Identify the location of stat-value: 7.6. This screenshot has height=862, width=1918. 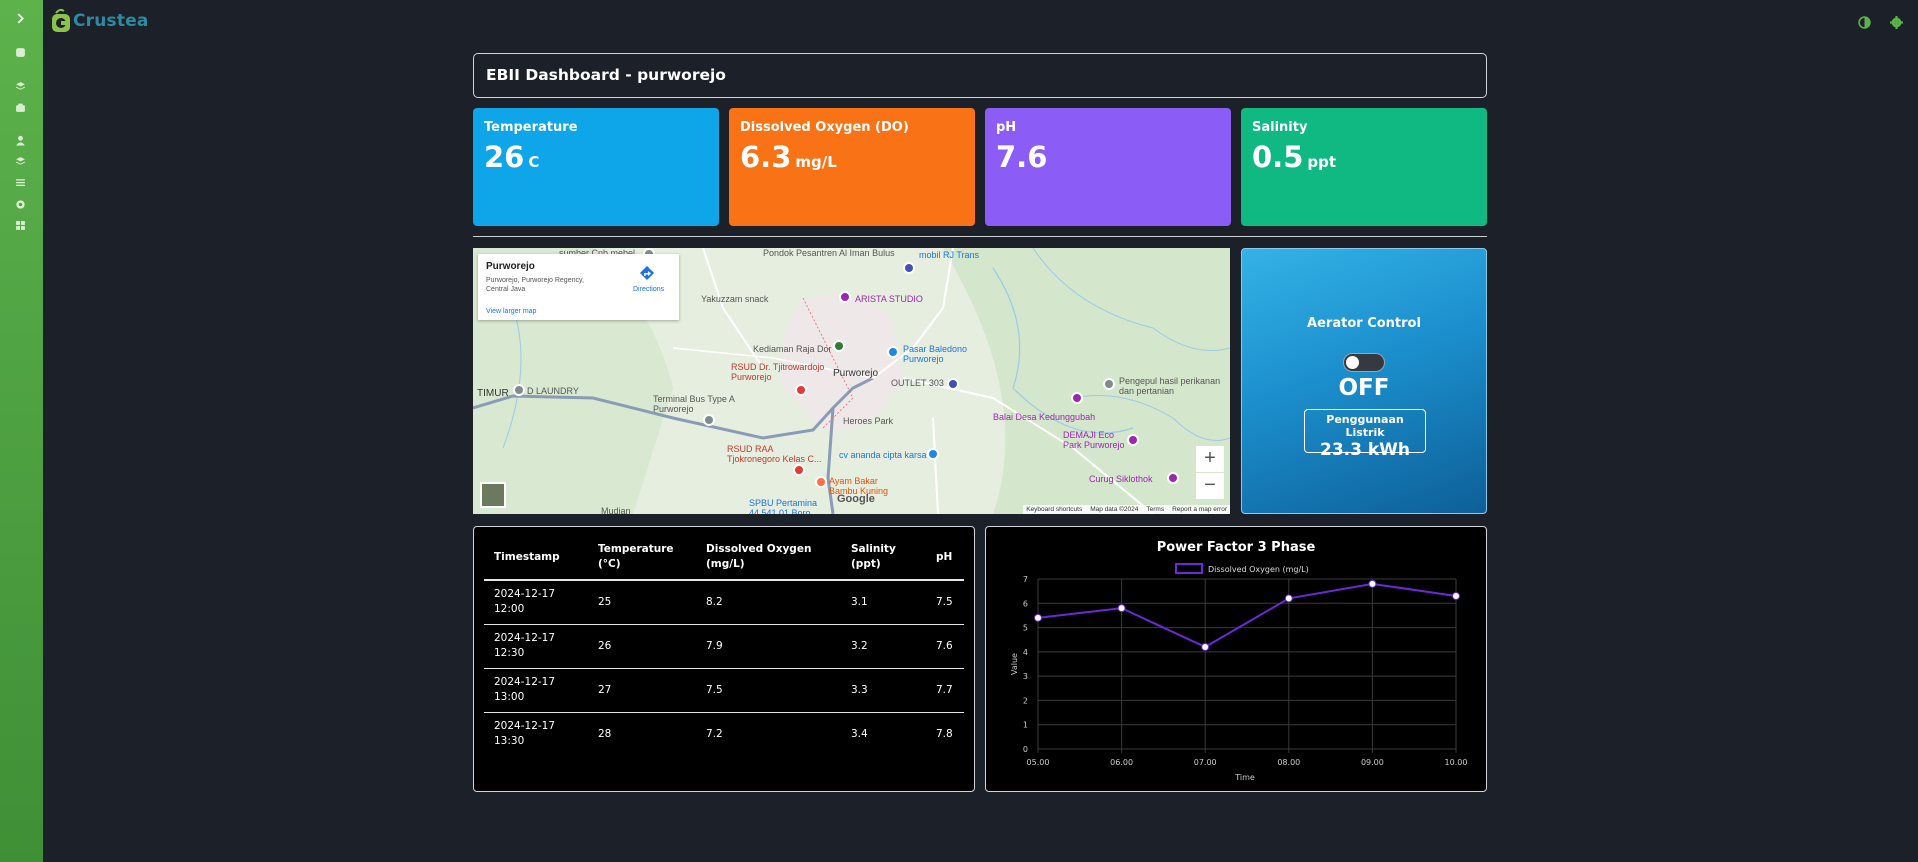
(1022, 157).